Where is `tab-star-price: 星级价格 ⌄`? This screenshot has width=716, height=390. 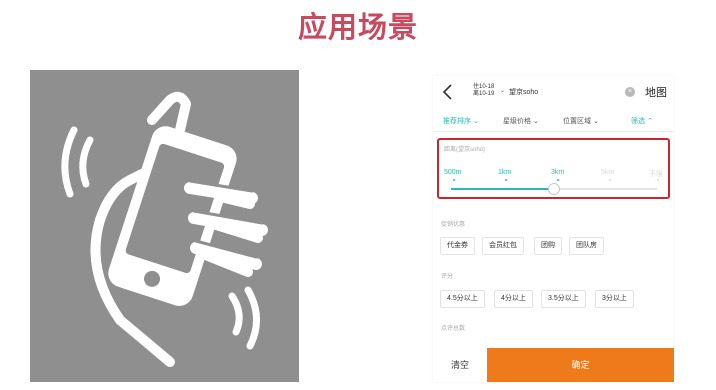
tab-star-price: 星级价格 ⌄ is located at coordinates (521, 121).